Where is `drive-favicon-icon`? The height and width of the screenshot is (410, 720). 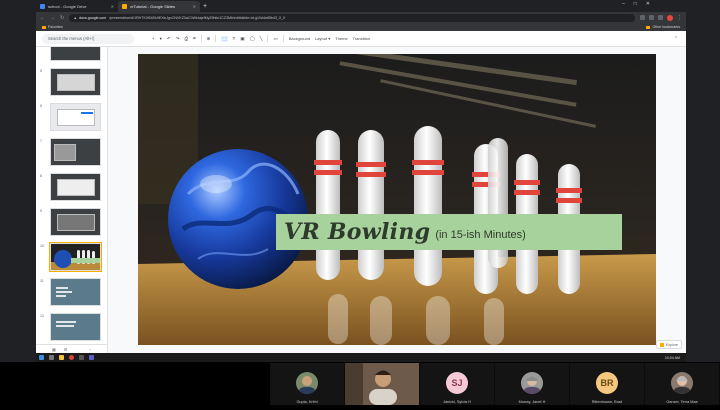 drive-favicon-icon is located at coordinates (42, 6).